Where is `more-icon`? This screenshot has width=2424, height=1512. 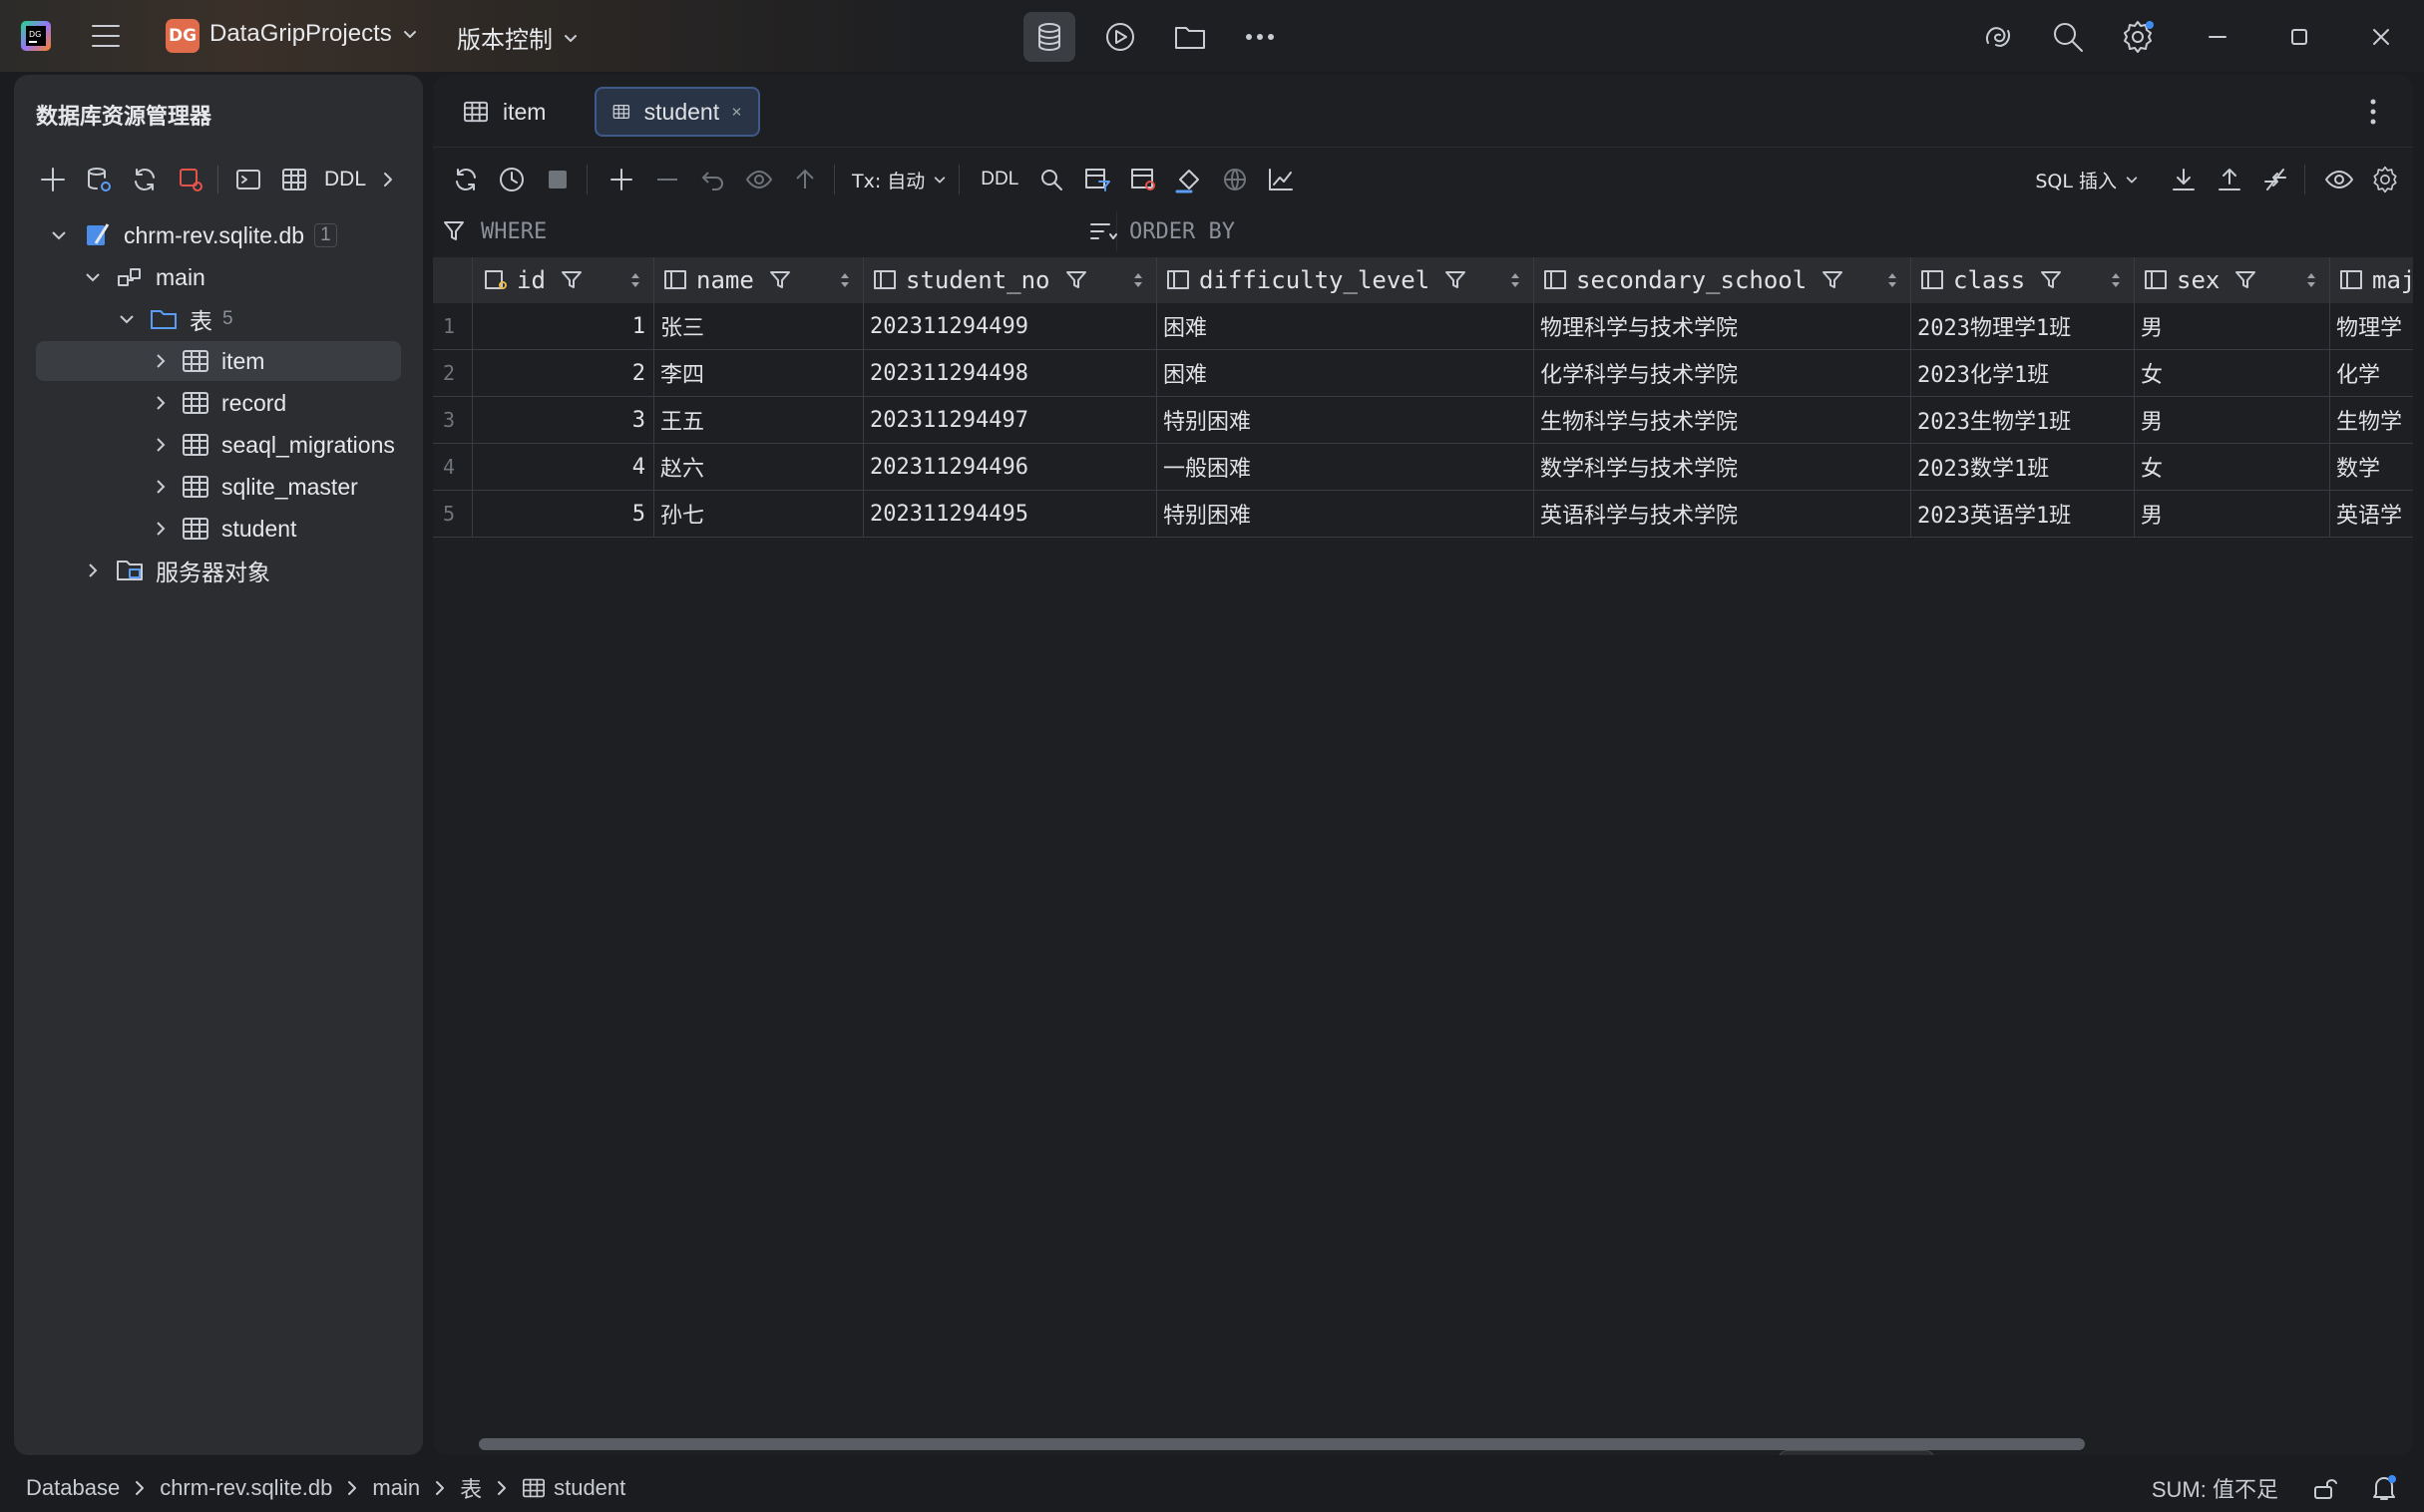
more-icon is located at coordinates (1260, 37).